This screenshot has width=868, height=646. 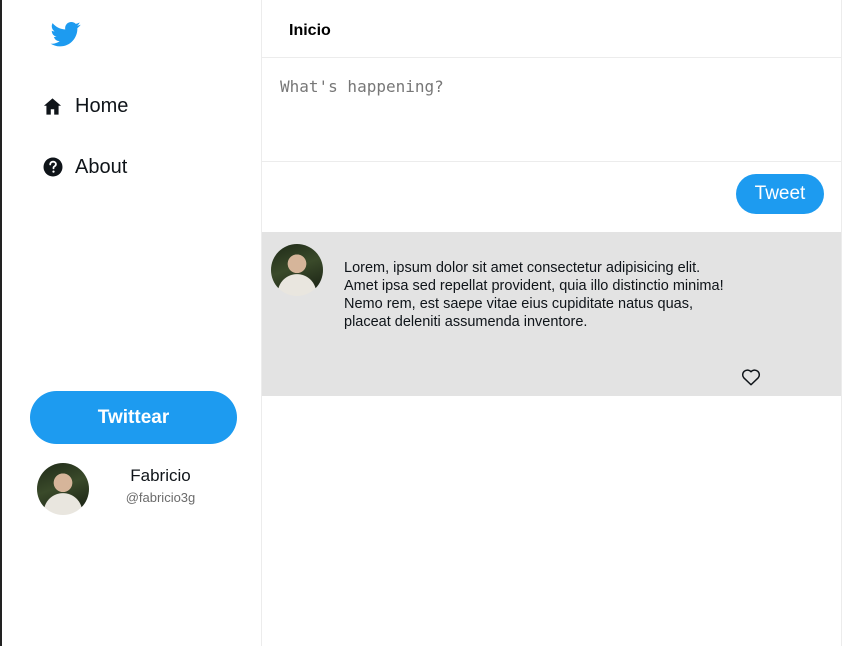 What do you see at coordinates (841, 323) in the screenshot?
I see `main-right-border` at bounding box center [841, 323].